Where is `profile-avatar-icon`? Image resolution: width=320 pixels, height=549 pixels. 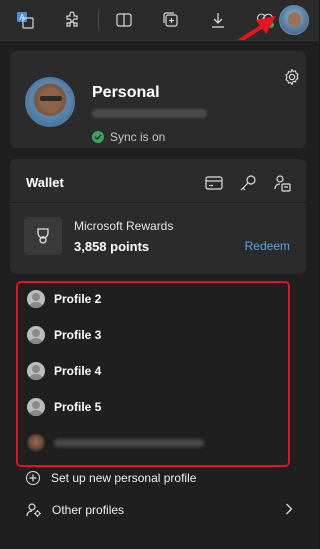
profile-avatar-icon is located at coordinates (294, 20).